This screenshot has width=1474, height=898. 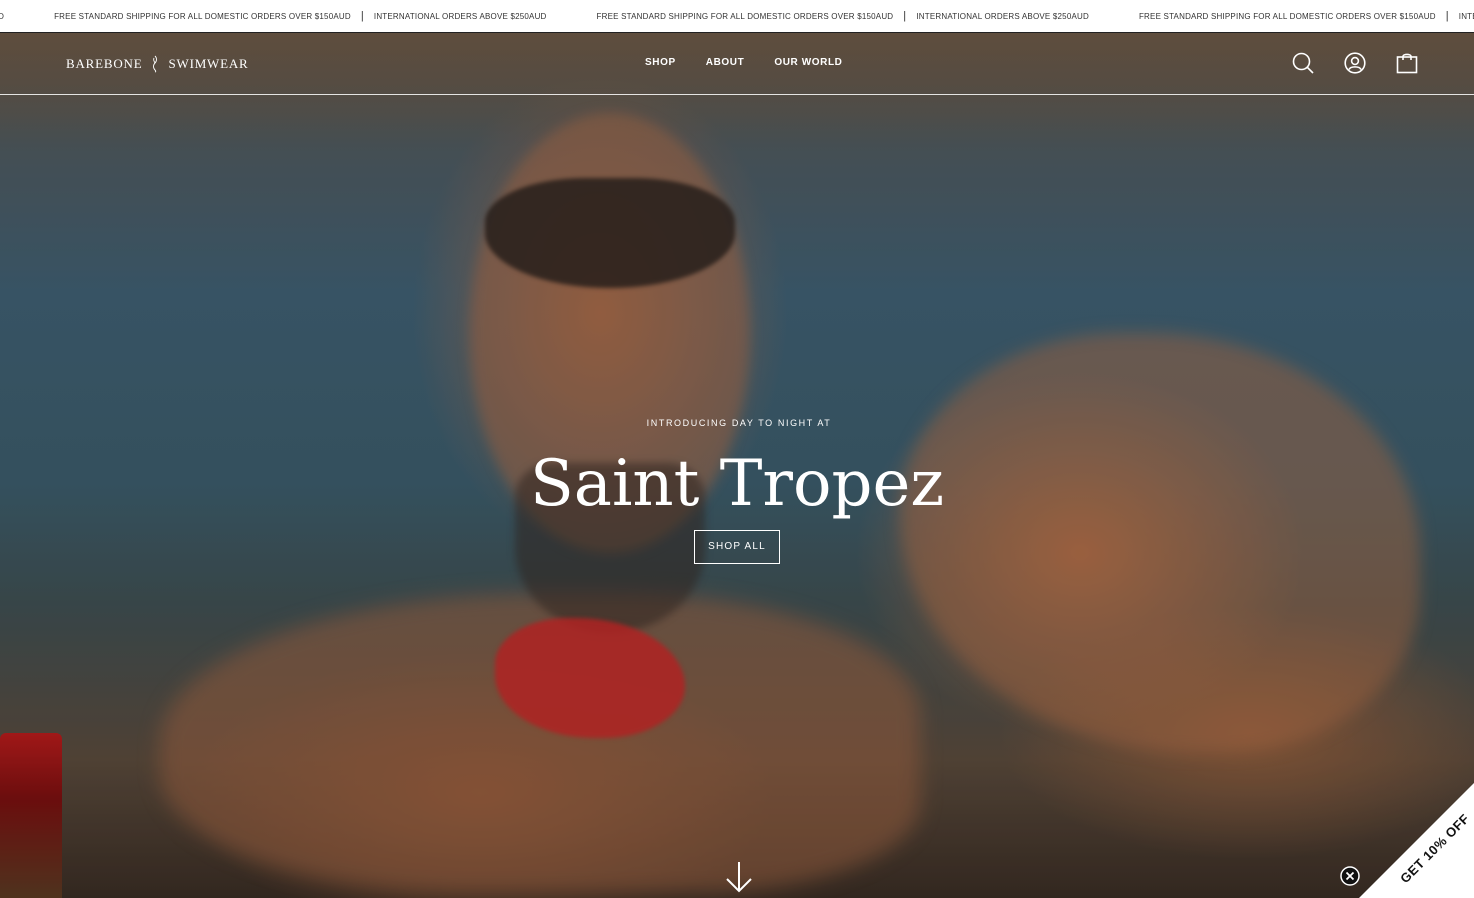 What do you see at coordinates (739, 878) in the screenshot?
I see `arrow-down-icon` at bounding box center [739, 878].